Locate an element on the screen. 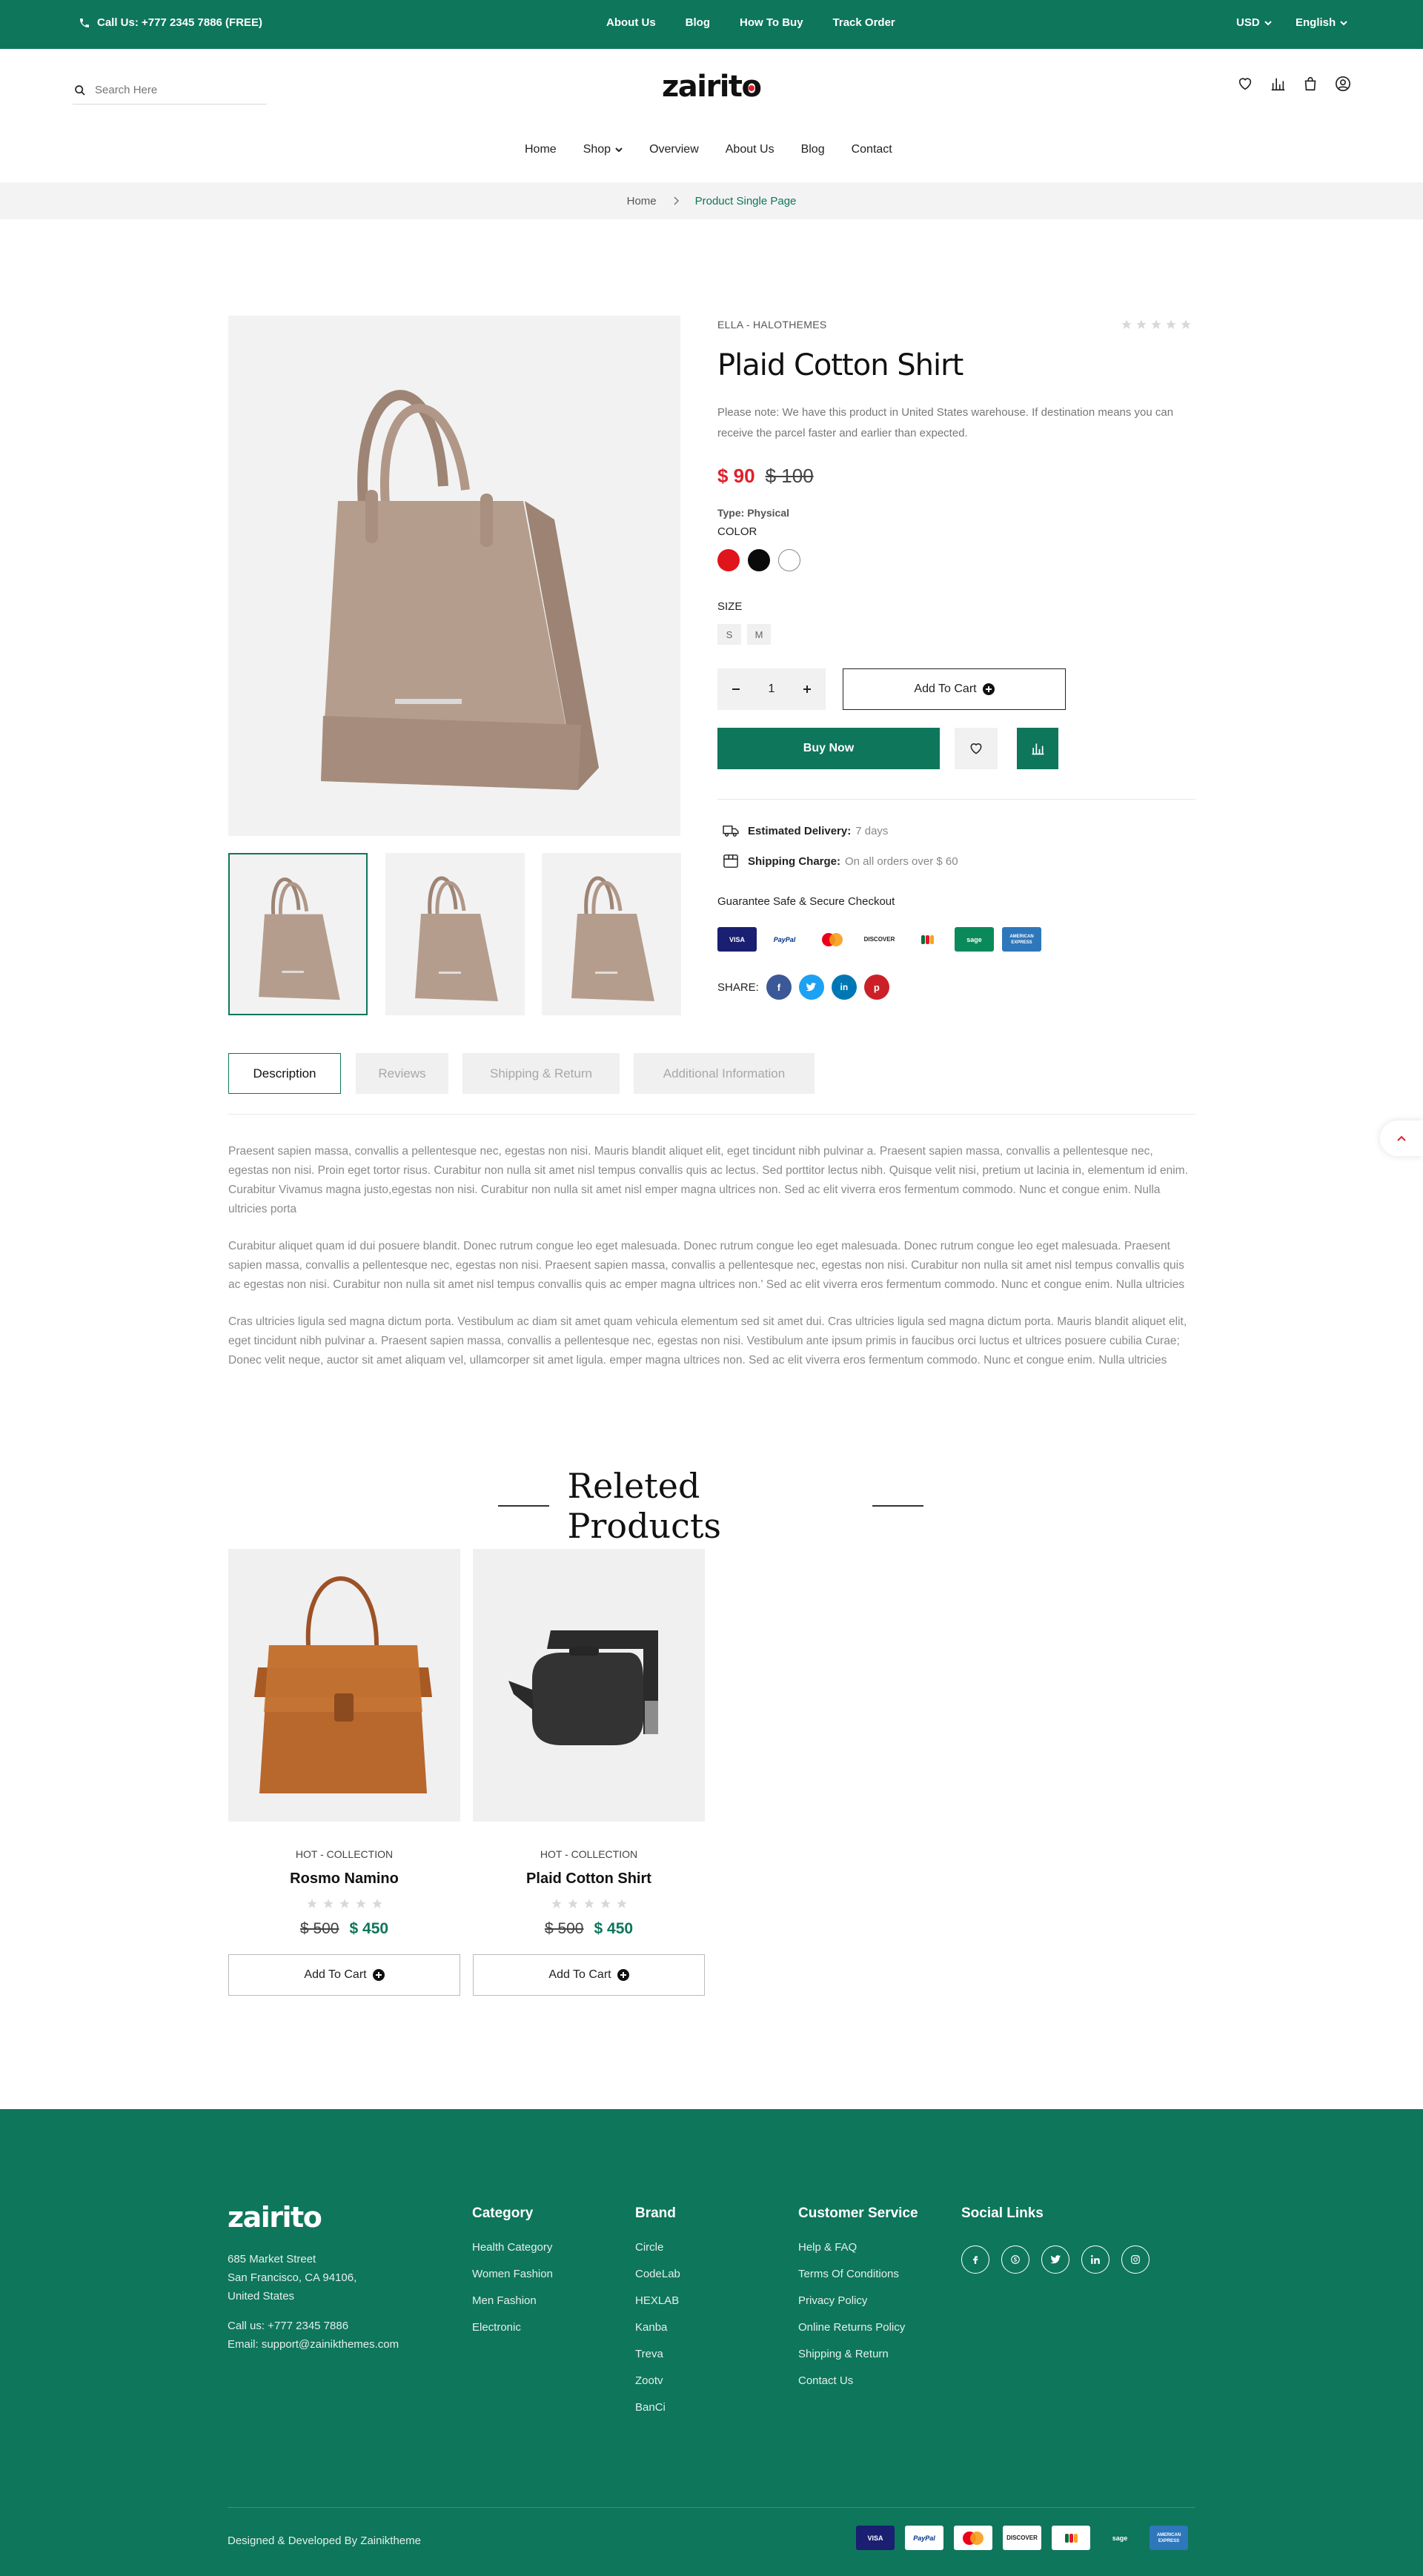 This screenshot has height=2576, width=1423. quantity-value: 1 is located at coordinates (772, 689).